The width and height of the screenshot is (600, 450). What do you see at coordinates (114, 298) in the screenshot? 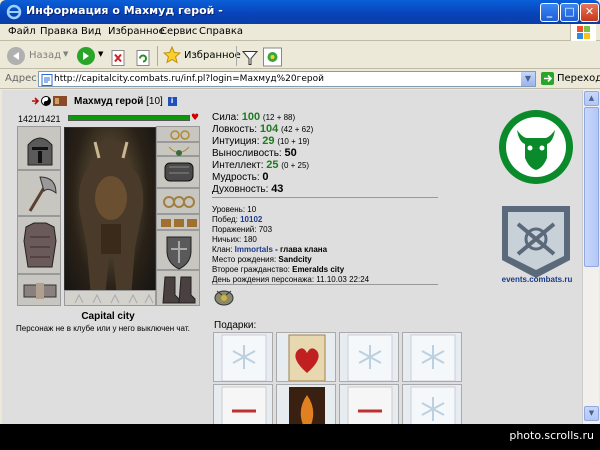
I see `empty-slot-icon` at bounding box center [114, 298].